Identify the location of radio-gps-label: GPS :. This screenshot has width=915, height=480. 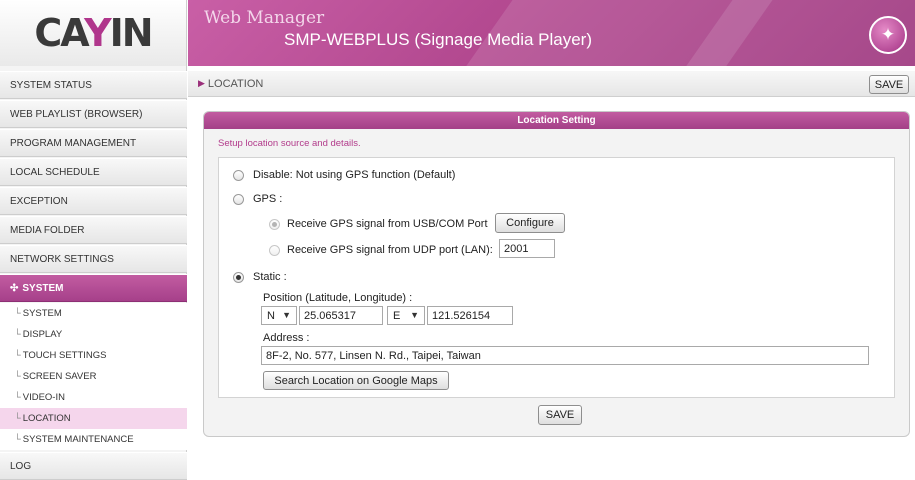
(268, 199).